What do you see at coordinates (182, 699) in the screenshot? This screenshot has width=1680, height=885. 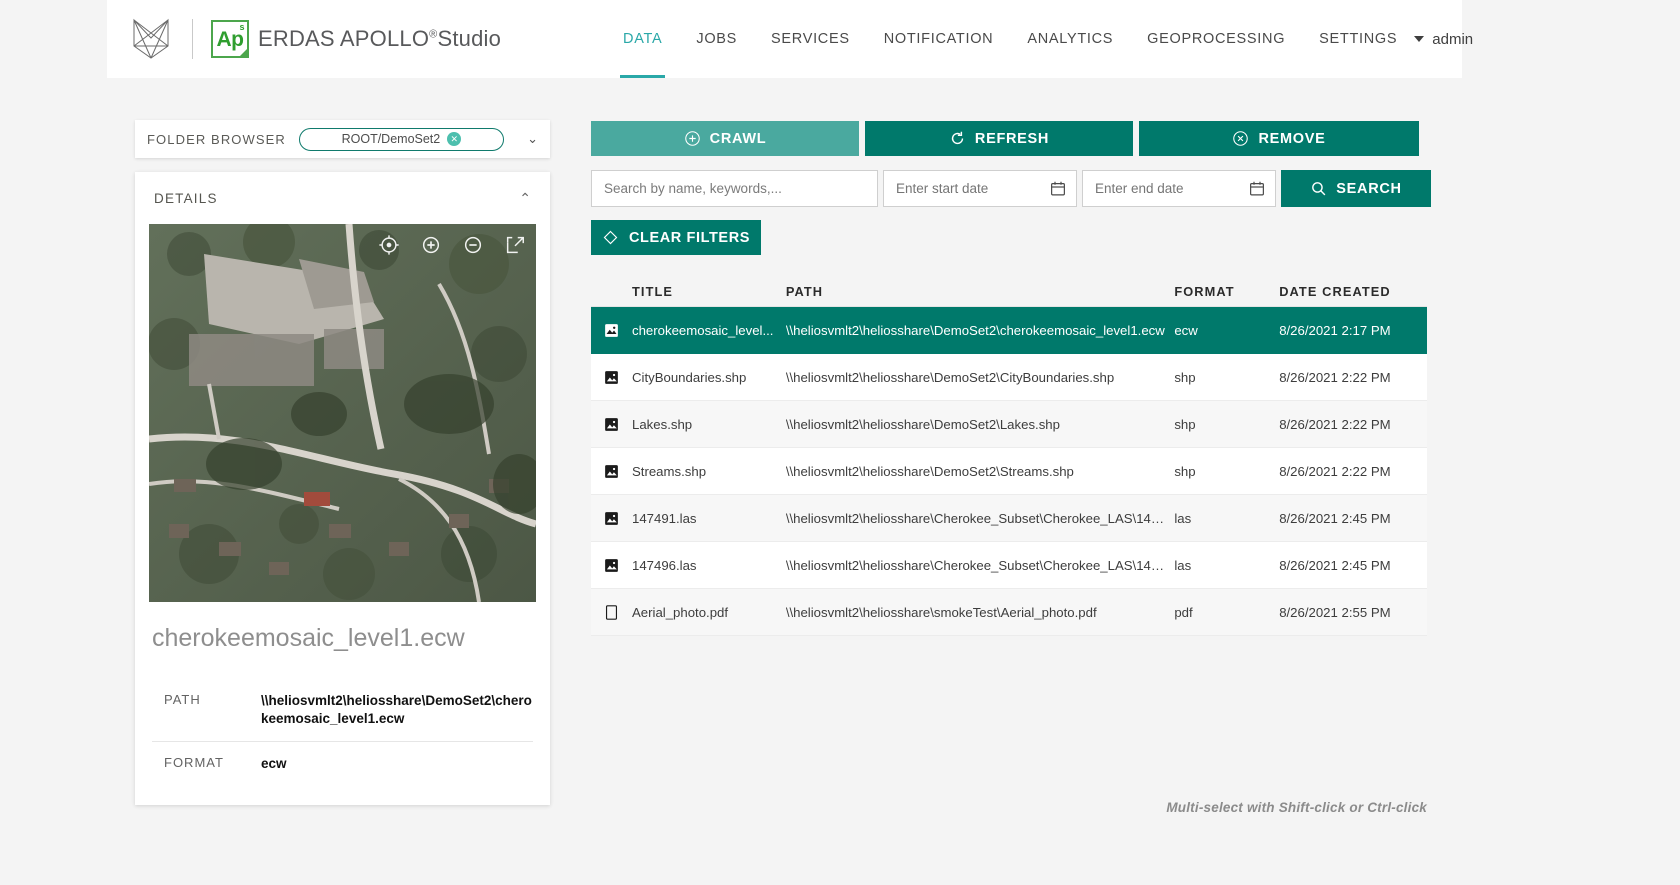 I see `metadata-key: PATH` at bounding box center [182, 699].